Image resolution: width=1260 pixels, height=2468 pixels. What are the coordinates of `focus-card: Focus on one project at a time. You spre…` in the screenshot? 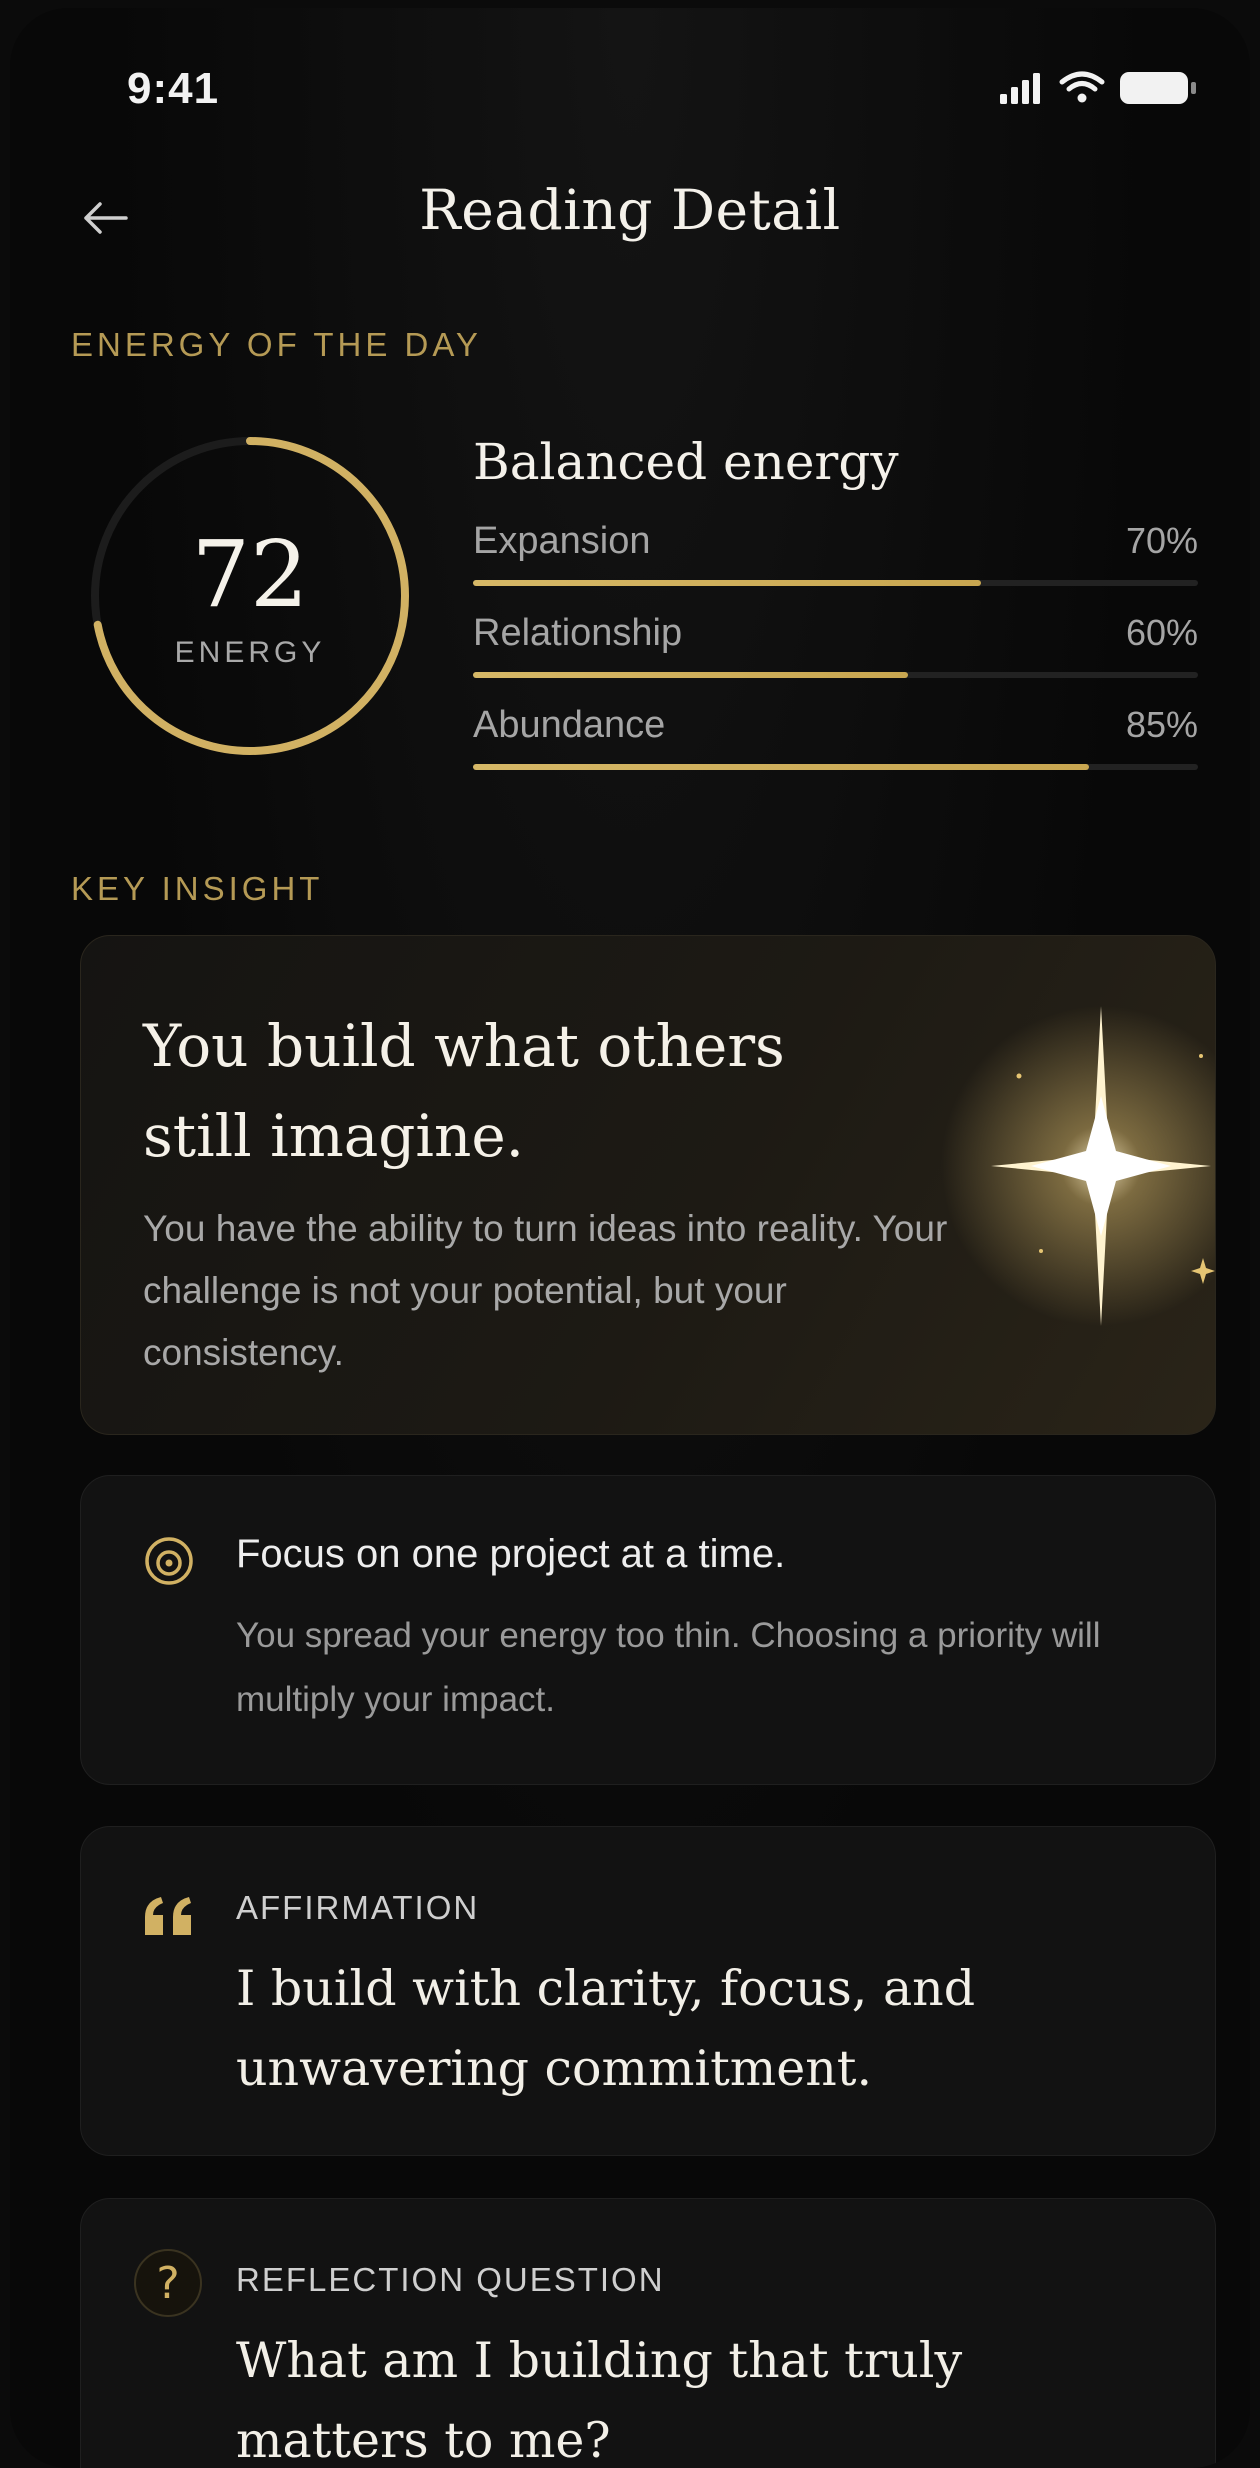 It's located at (648, 1630).